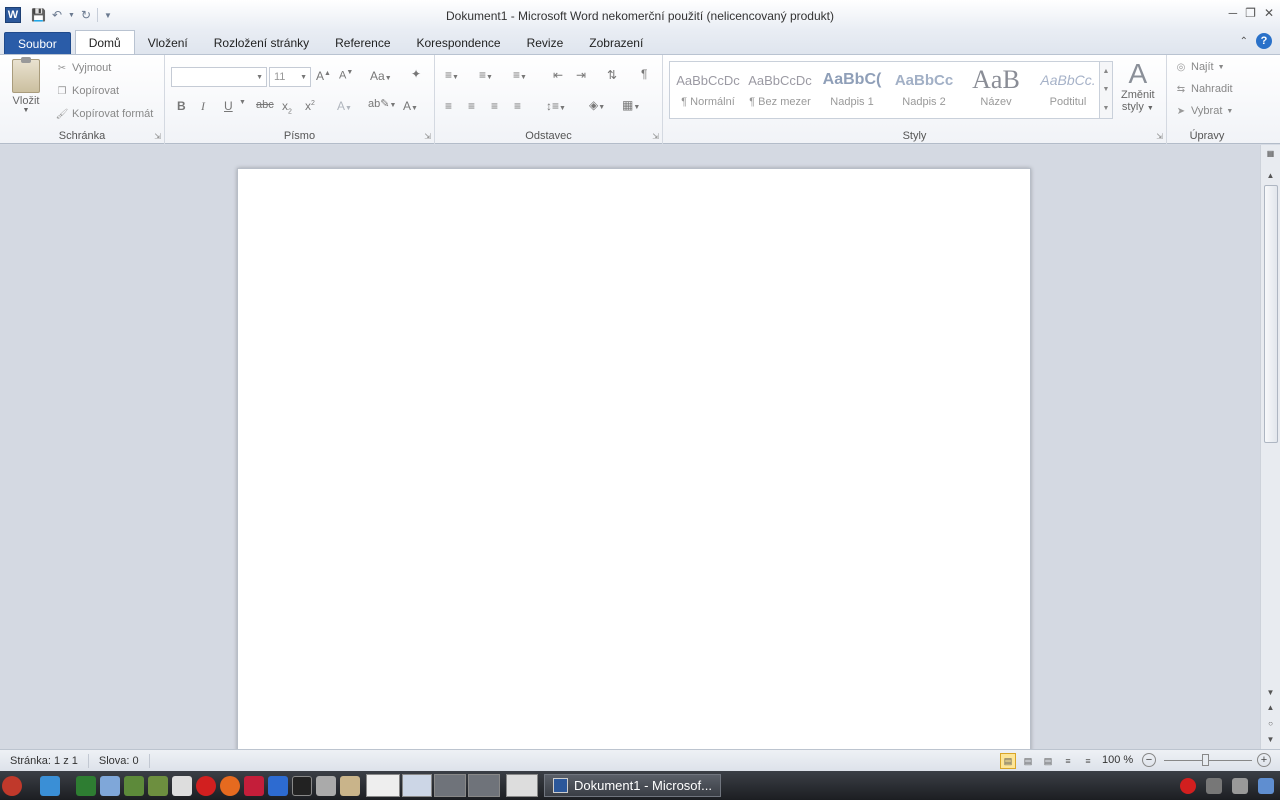 This screenshot has width=1280, height=800. What do you see at coordinates (261, 43) in the screenshot?
I see `tab-page-layout: Rozložení stránky` at bounding box center [261, 43].